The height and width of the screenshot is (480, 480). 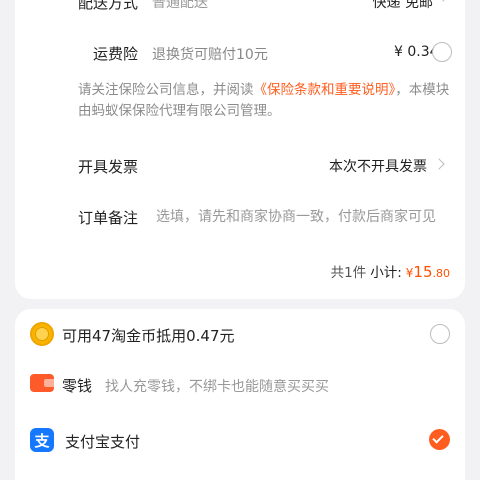 I want to click on item-count: 共1件, so click(x=348, y=273).